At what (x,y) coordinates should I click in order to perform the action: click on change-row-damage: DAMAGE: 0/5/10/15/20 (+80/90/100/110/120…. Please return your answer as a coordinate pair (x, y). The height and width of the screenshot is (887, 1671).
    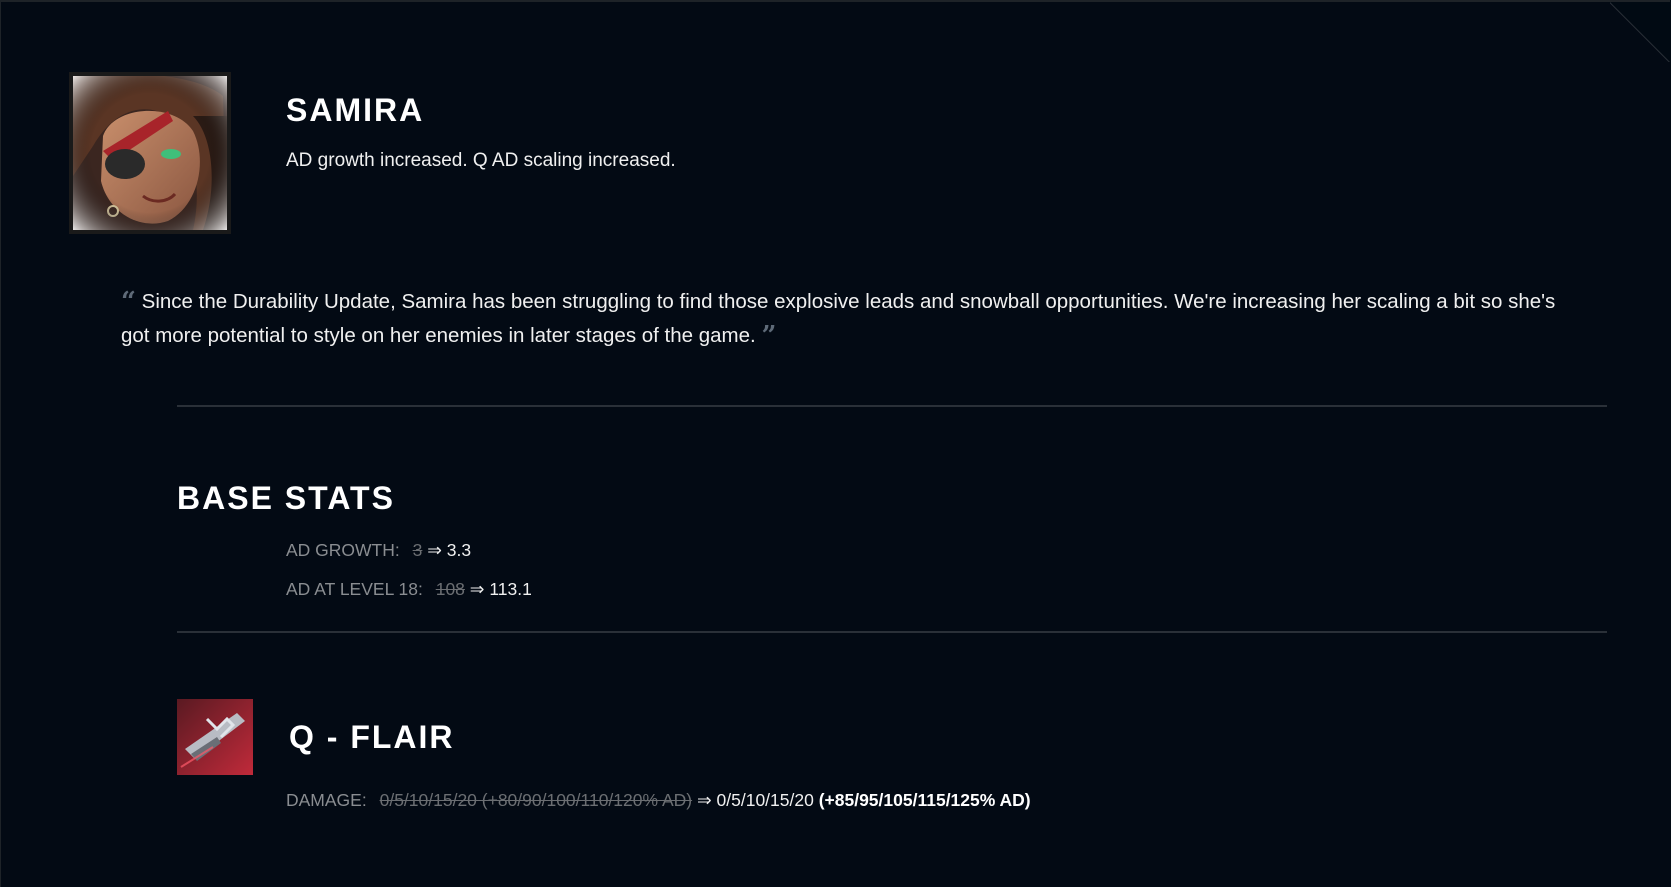
    Looking at the image, I should click on (658, 800).